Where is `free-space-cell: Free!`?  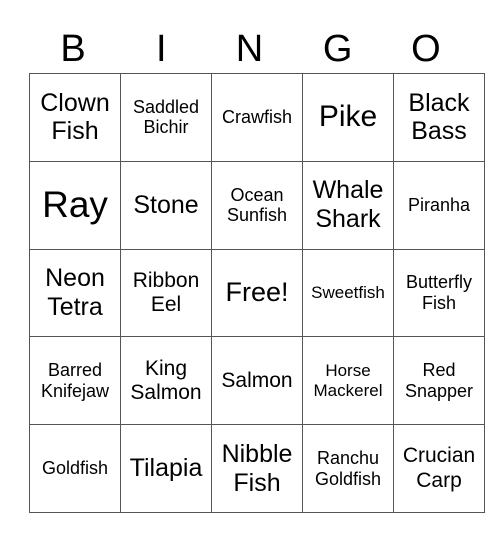 free-space-cell: Free! is located at coordinates (257, 293).